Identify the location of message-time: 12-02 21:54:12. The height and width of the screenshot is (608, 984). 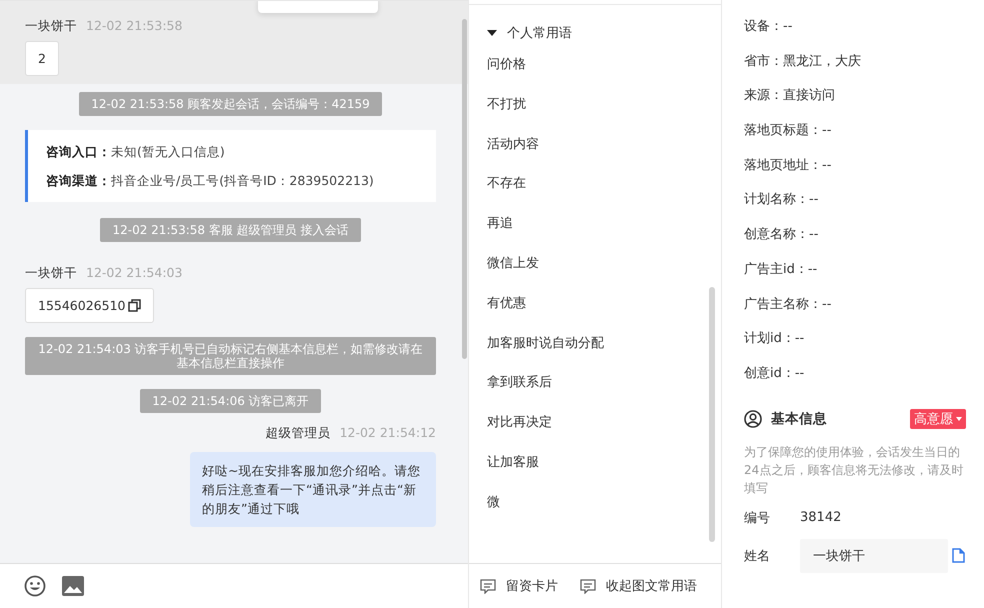
(388, 432).